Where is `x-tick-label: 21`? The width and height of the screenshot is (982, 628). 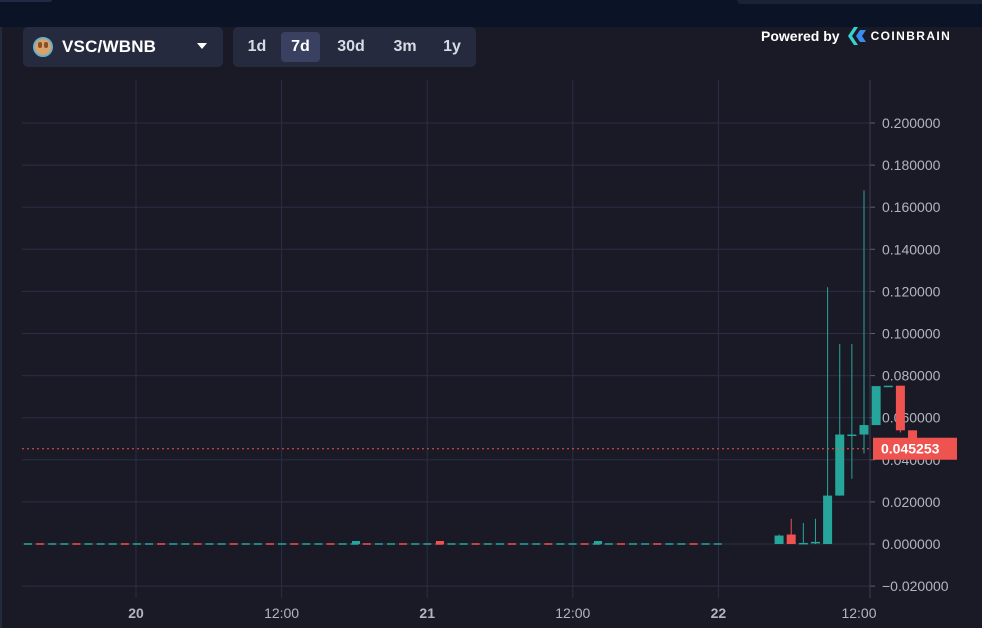 x-tick-label: 21 is located at coordinates (427, 613).